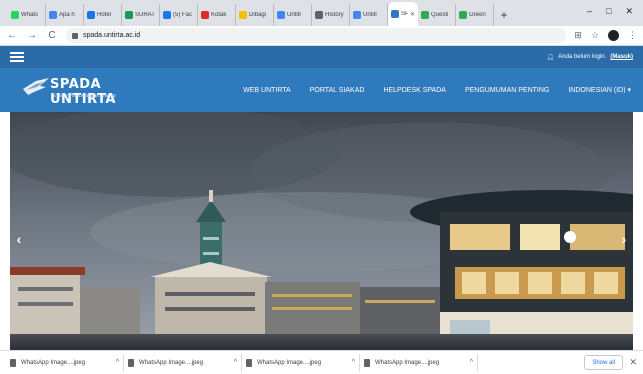 This screenshot has height=374, width=643. Describe the element at coordinates (599, 90) in the screenshot. I see `menu-language-select: INDONESIAN (ID) ▾` at that location.